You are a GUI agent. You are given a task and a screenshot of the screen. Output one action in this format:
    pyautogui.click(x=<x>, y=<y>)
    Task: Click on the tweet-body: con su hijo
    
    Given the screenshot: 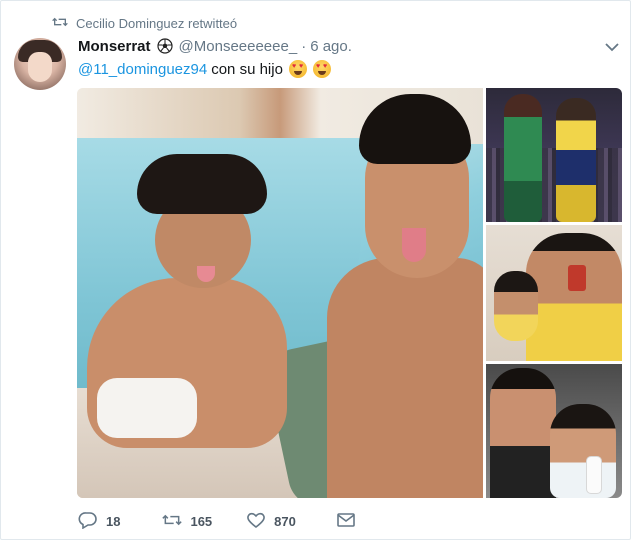 What is the action you would take?
    pyautogui.click(x=247, y=69)
    